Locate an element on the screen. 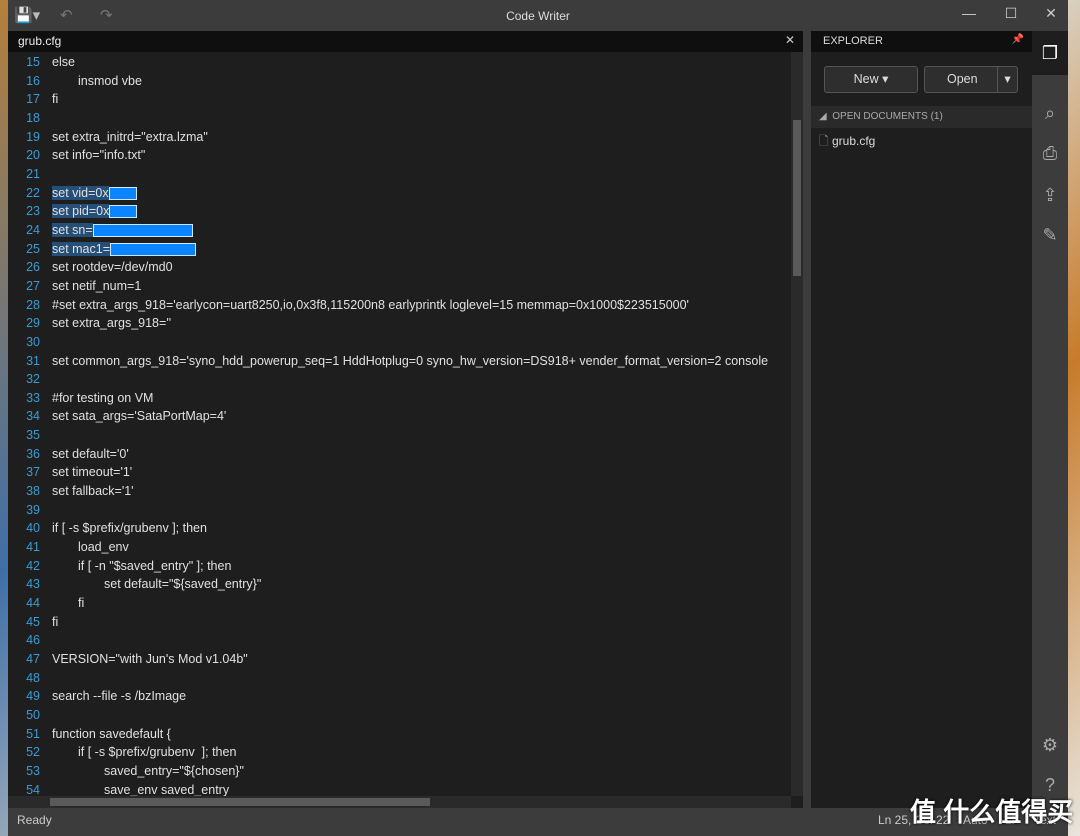  code-line: 46 is located at coordinates (399, 640).